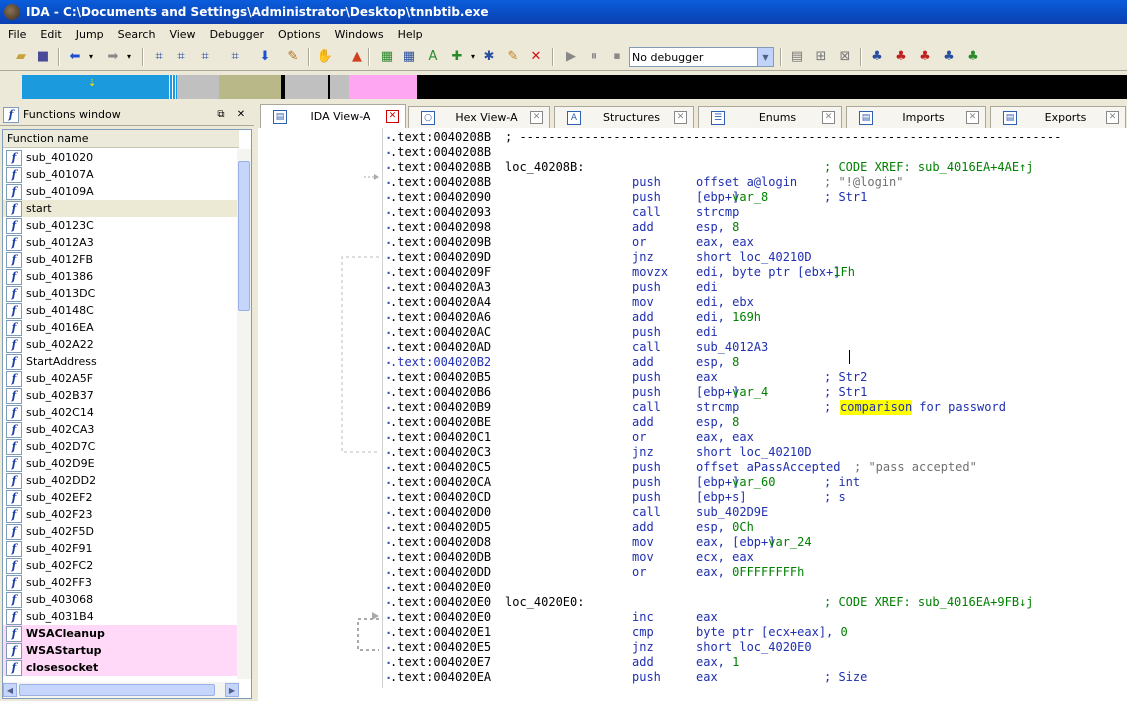 Image resolution: width=1127 pixels, height=701 pixels. What do you see at coordinates (624, 117) in the screenshot?
I see `tab-structures: A Structures ✕` at bounding box center [624, 117].